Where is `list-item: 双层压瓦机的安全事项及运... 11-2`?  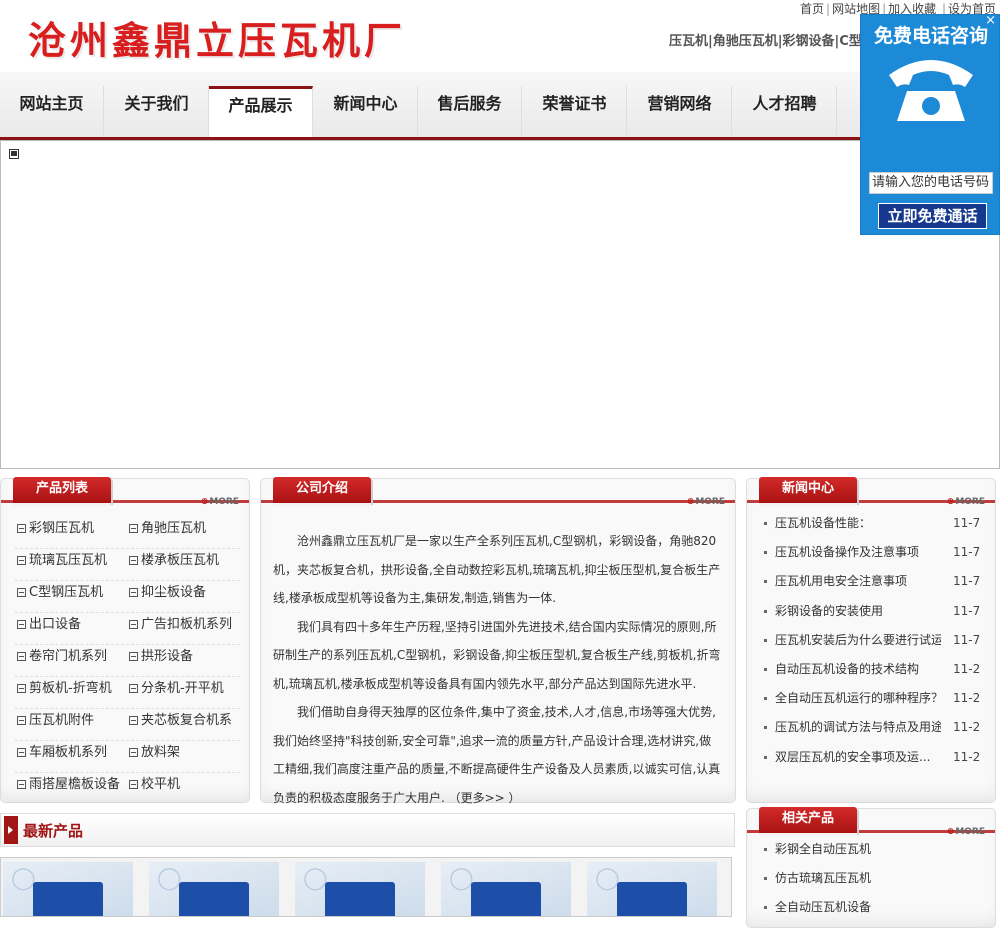 list-item: 双层压瓦机的安全事项及运... 11-2 is located at coordinates (876, 757).